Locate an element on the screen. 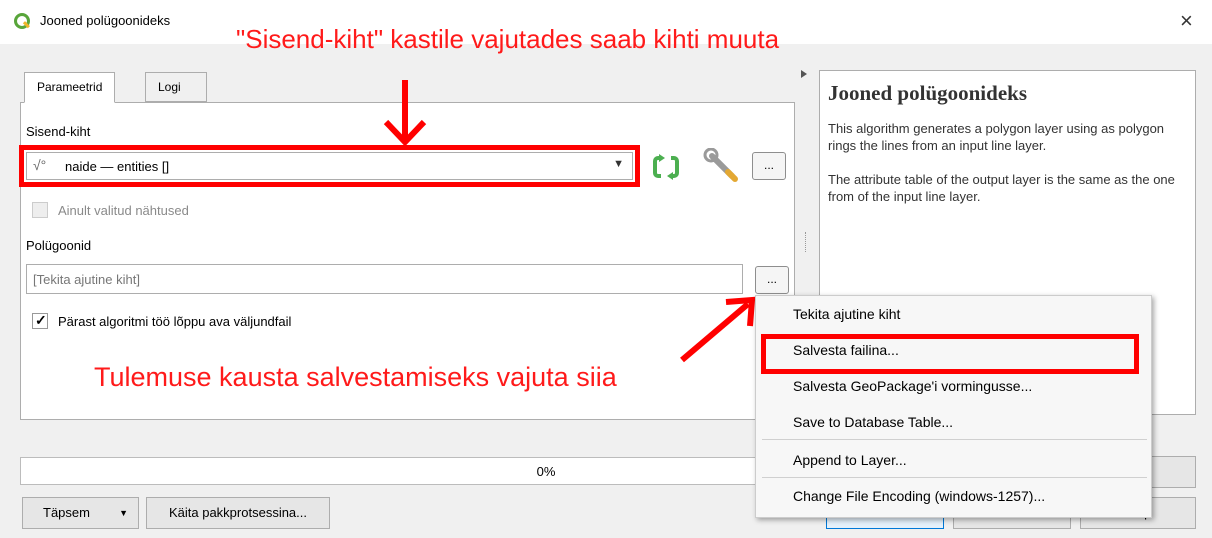 Image resolution: width=1212 pixels, height=538 pixels. help-title: Jooned polügoonideks is located at coordinates (927, 93).